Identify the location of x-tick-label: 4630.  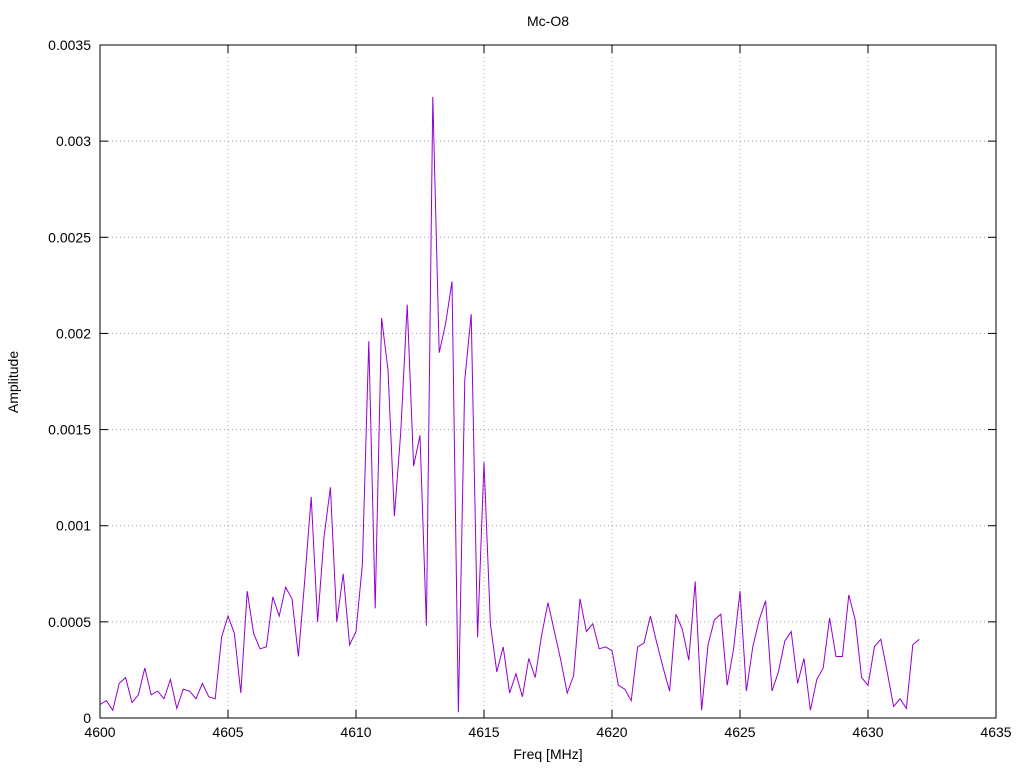
(867, 732).